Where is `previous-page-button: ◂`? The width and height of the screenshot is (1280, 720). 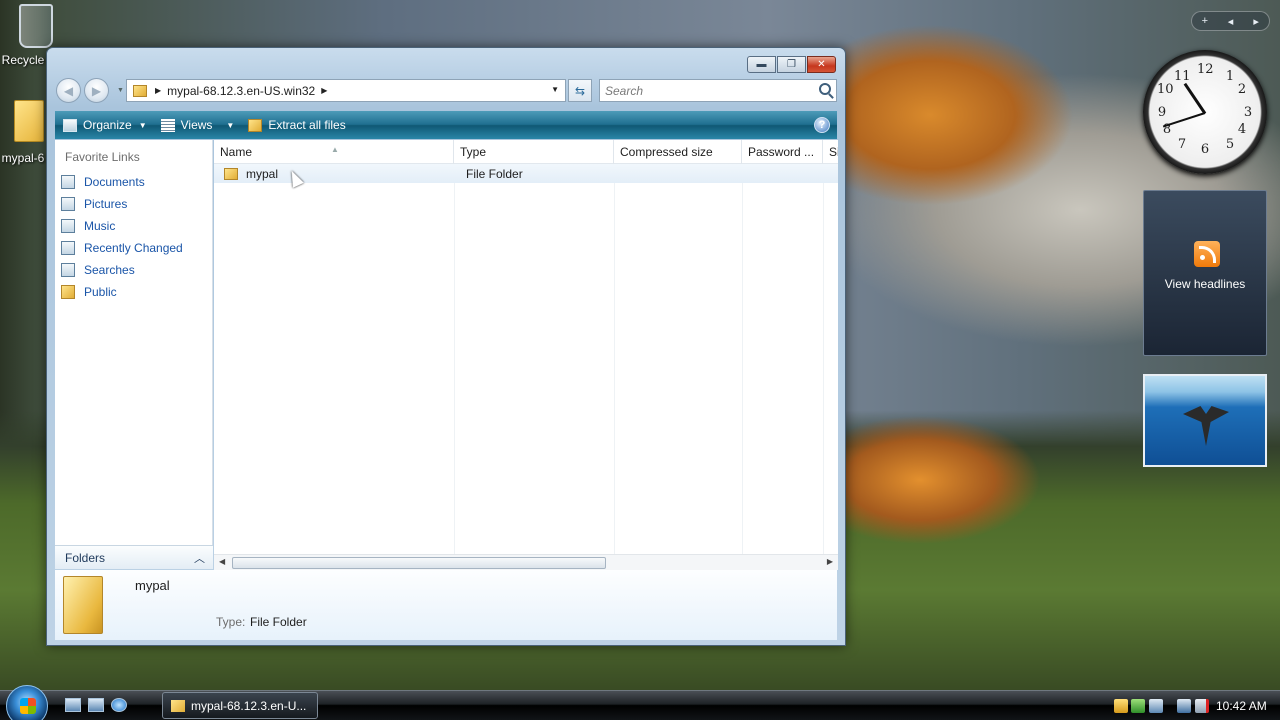
previous-page-button: ◂ is located at coordinates (1231, 21).